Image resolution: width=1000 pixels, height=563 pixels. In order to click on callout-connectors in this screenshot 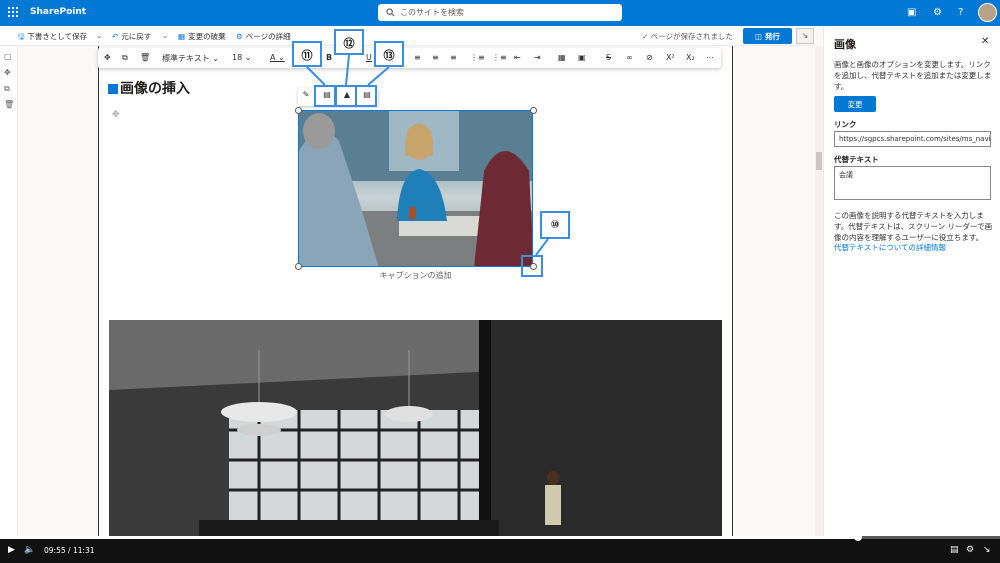, I will do `click(427, 155)`.